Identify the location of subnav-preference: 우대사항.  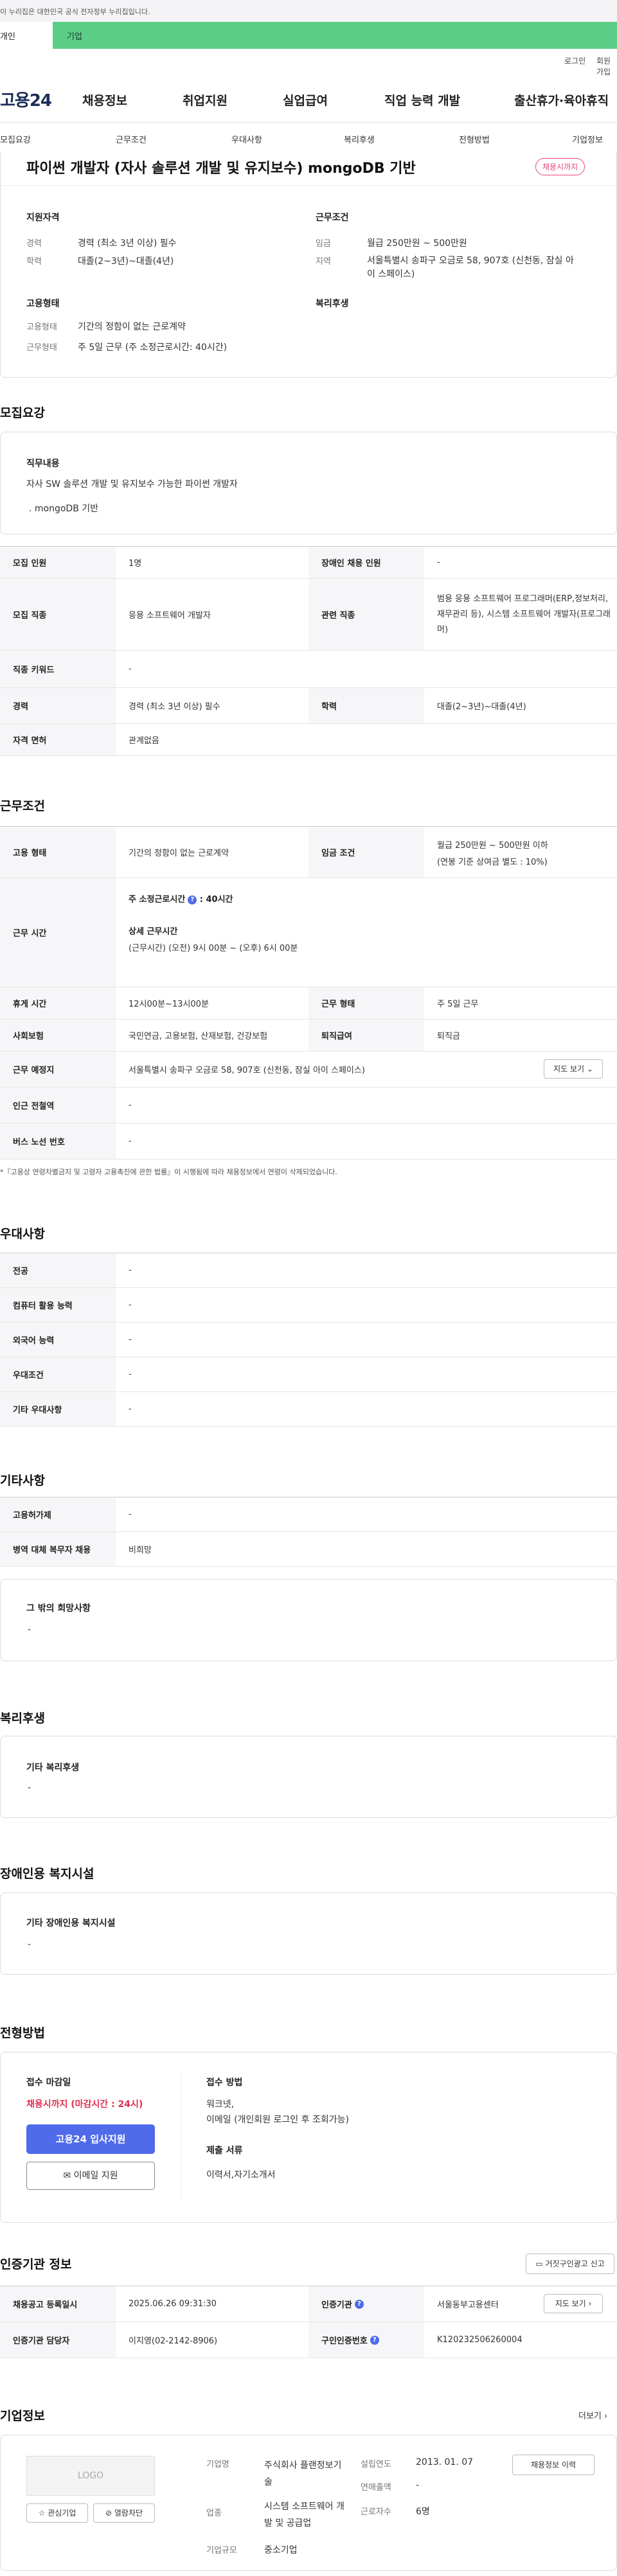
(246, 139).